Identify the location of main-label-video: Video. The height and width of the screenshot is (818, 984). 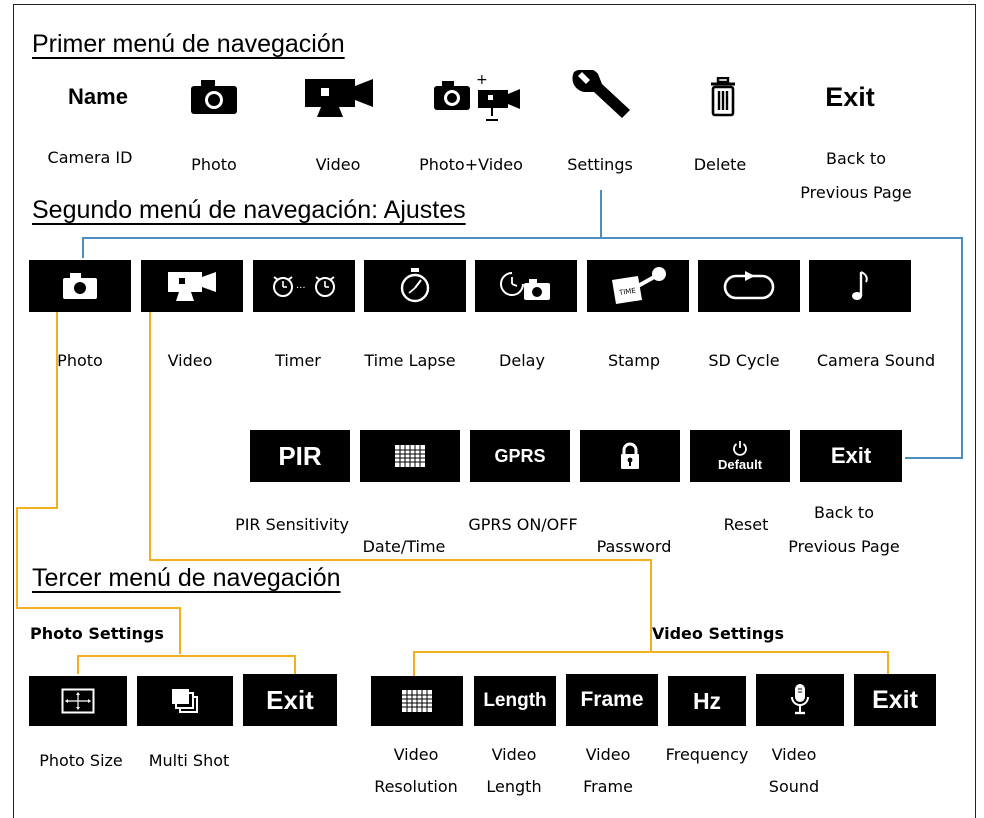
(338, 164).